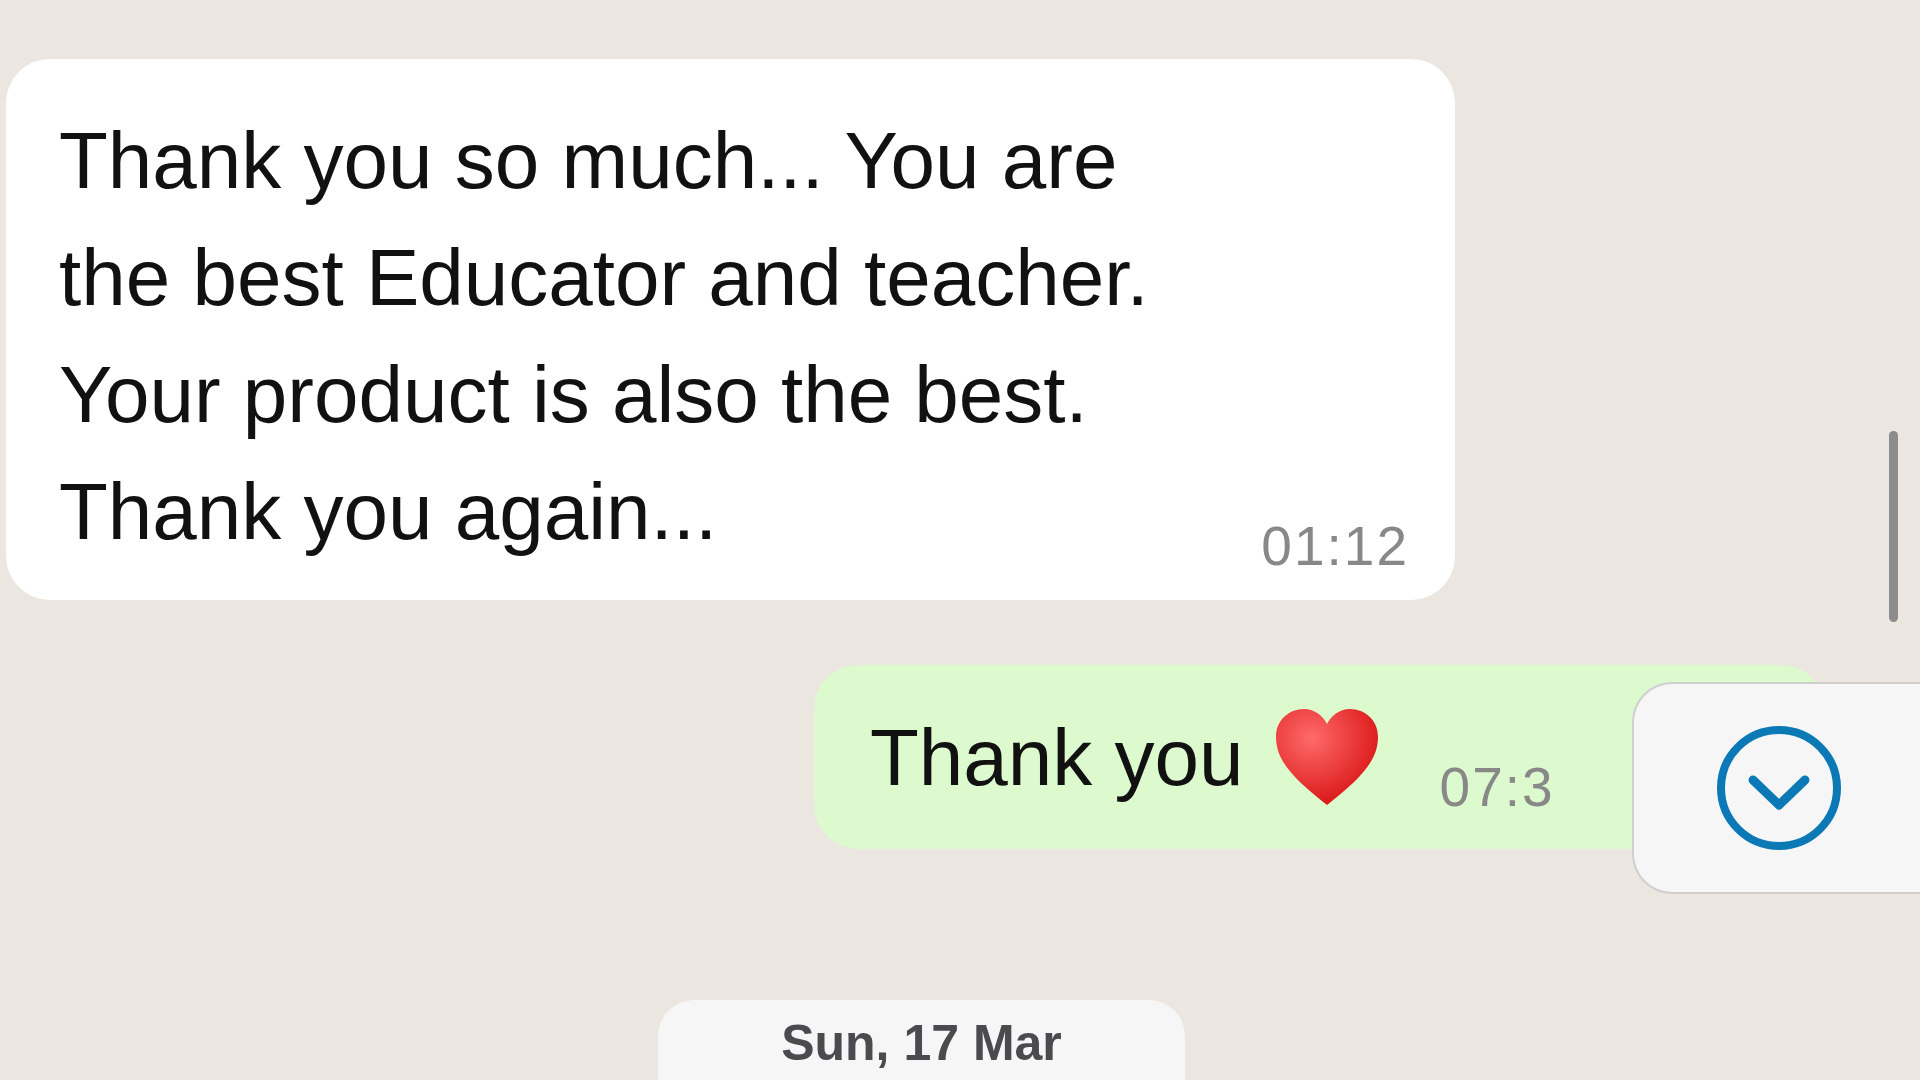 The height and width of the screenshot is (1080, 1920). Describe the element at coordinates (1335, 546) in the screenshot. I see `message-time: 01:12` at that location.